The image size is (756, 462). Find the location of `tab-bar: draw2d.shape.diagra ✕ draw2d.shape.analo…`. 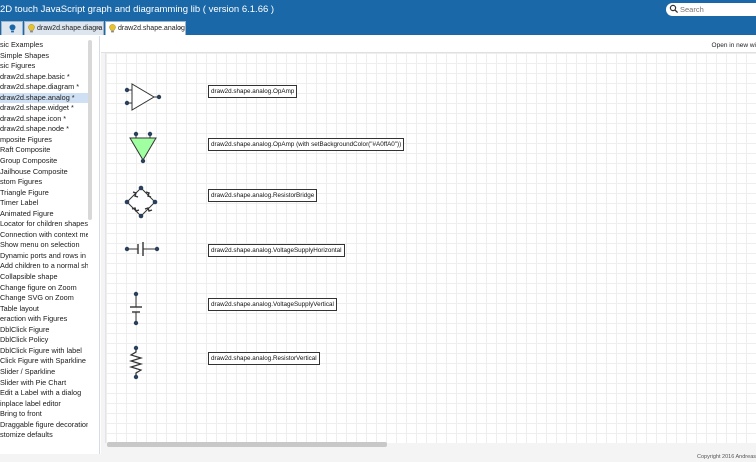

tab-bar: draw2d.shape.diagra ✕ draw2d.shape.analo… is located at coordinates (378, 27).